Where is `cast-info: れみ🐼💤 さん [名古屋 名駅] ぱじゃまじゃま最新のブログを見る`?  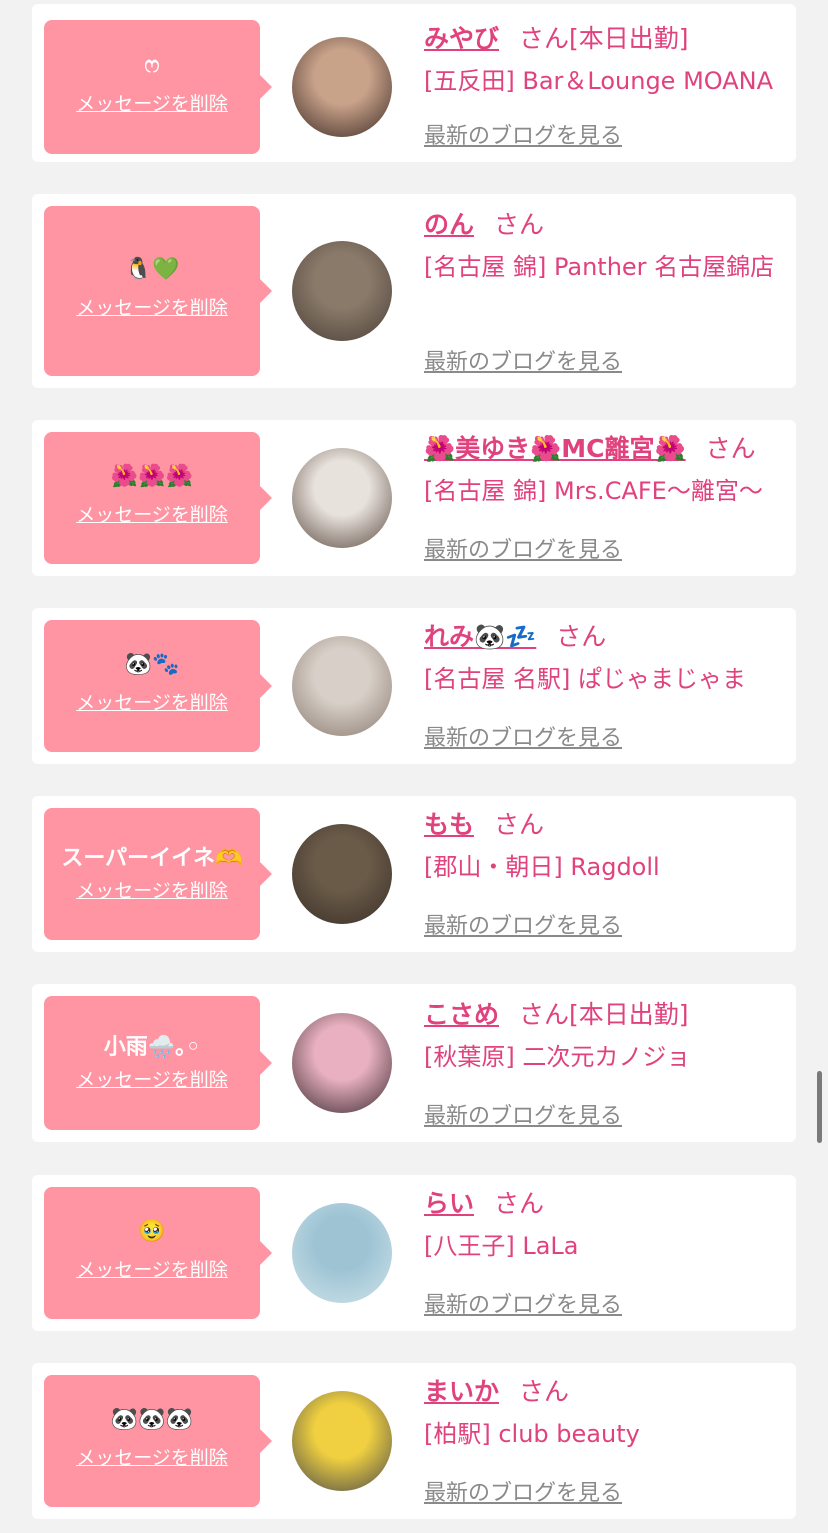
cast-info: れみ🐼💤 さん [名古屋 名駅] ぱじゃまじゃま最新のブログを見る is located at coordinates (606, 686).